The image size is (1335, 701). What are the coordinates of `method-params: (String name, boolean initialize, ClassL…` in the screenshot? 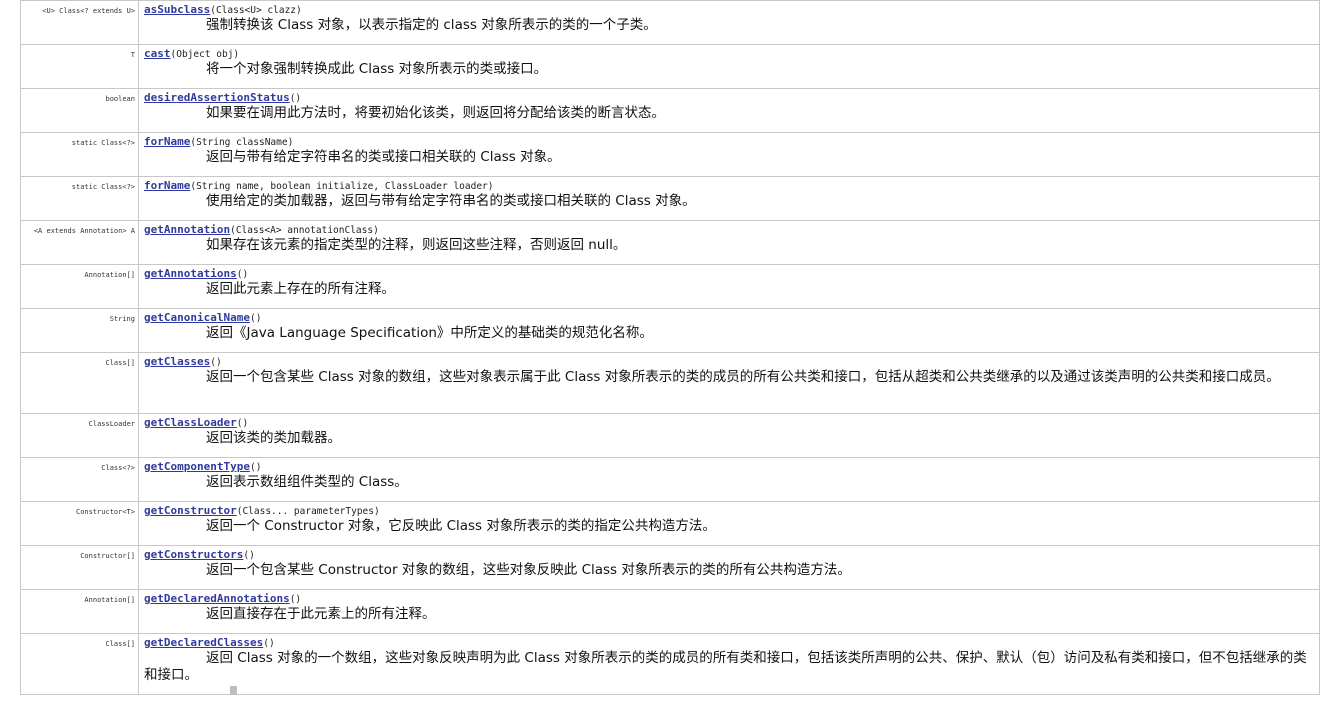 It's located at (342, 186).